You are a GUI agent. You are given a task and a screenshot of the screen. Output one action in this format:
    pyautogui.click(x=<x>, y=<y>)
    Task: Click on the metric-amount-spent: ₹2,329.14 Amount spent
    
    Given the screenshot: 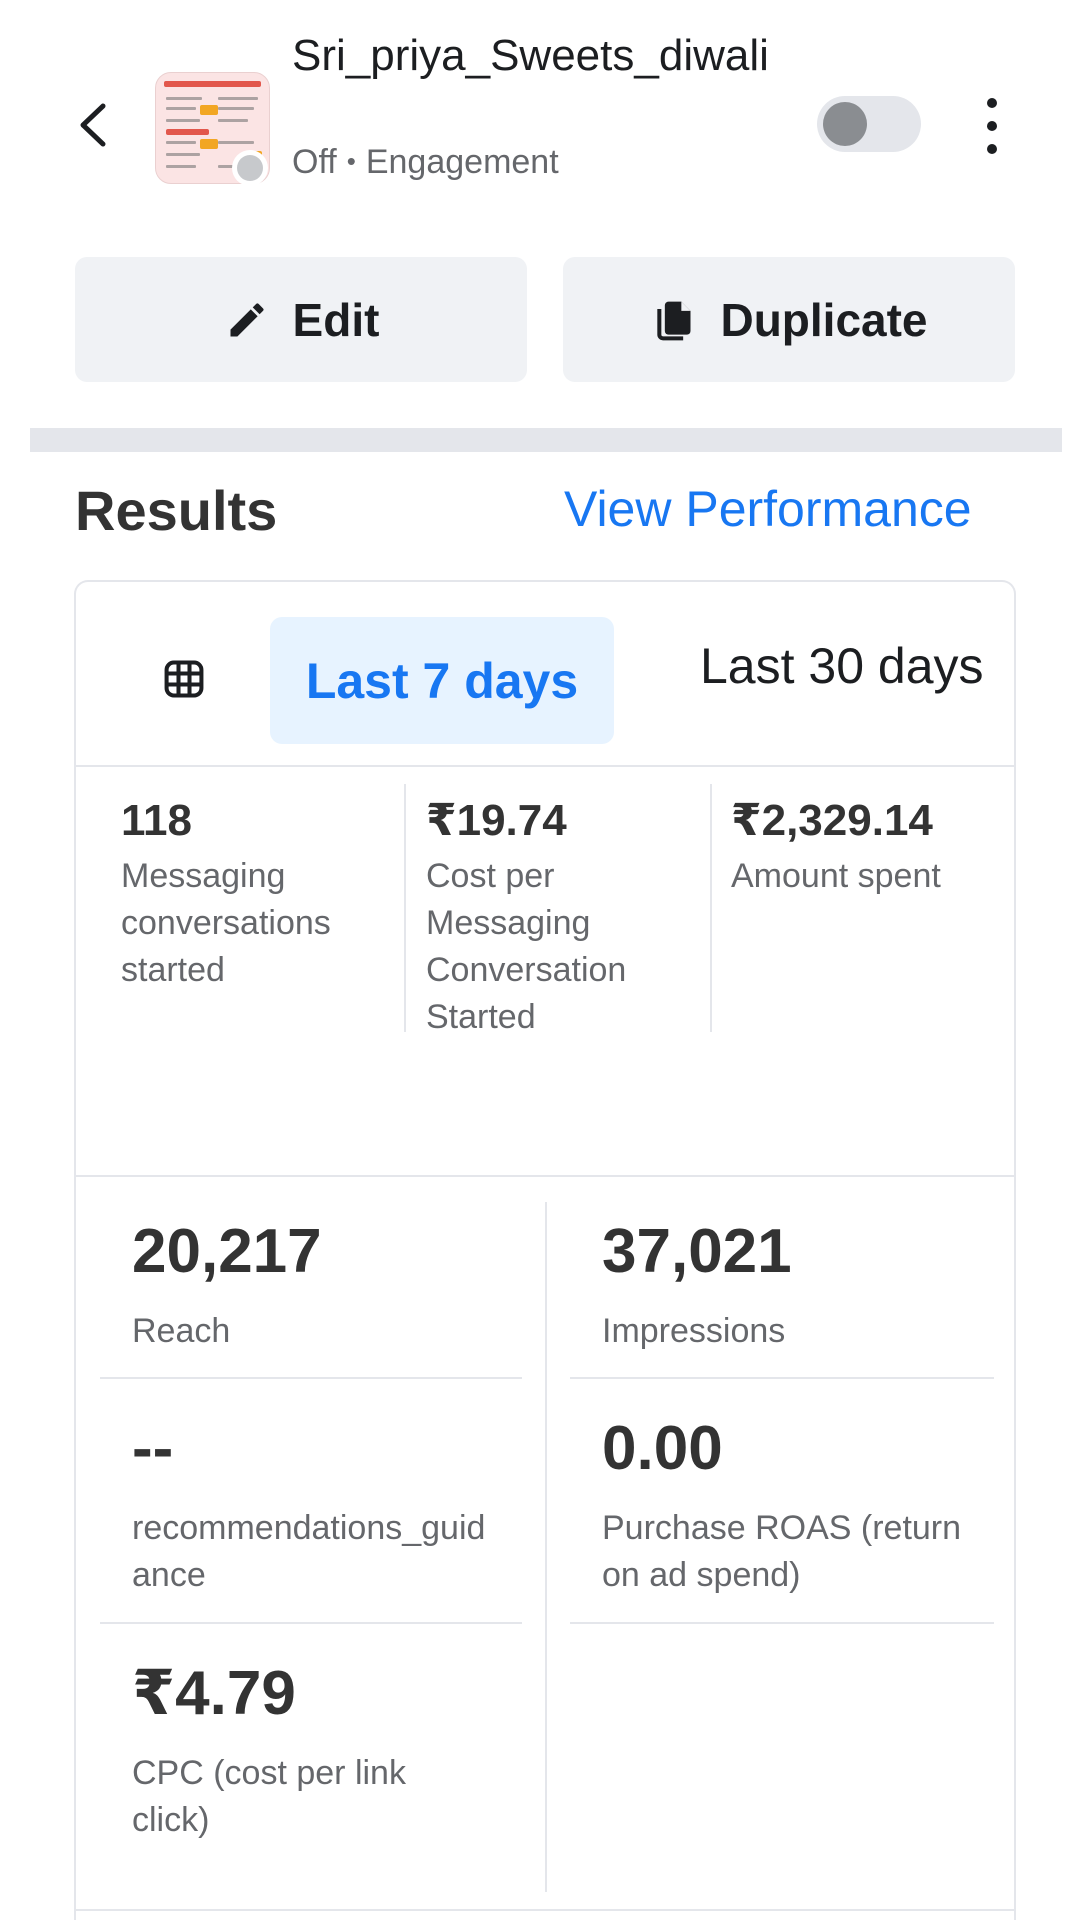 What is the action you would take?
    pyautogui.click(x=866, y=844)
    